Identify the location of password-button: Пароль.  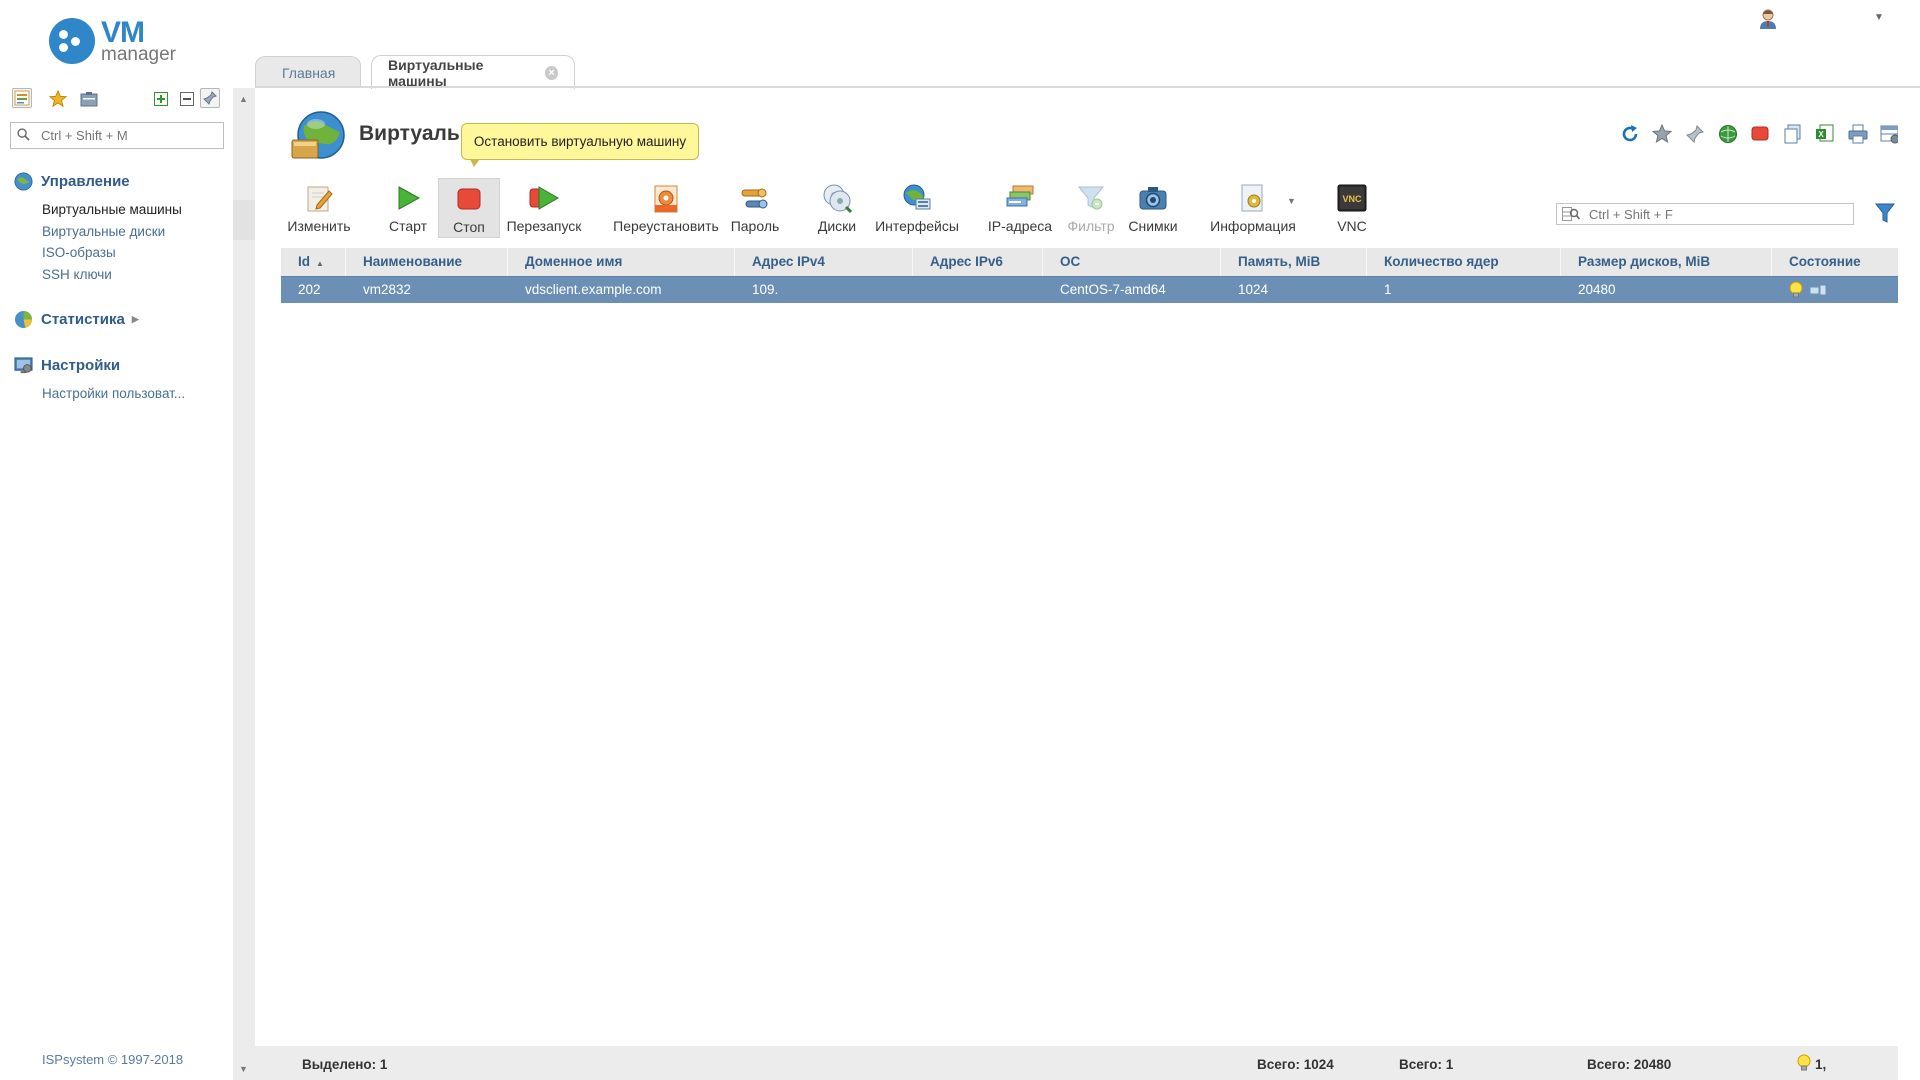
(755, 208).